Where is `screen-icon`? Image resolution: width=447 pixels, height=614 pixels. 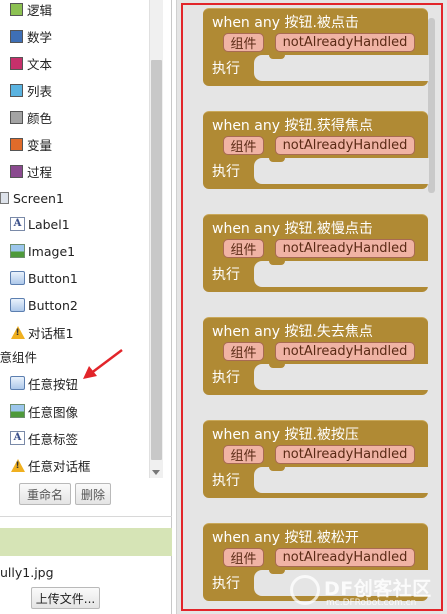
screen-icon is located at coordinates (4, 198).